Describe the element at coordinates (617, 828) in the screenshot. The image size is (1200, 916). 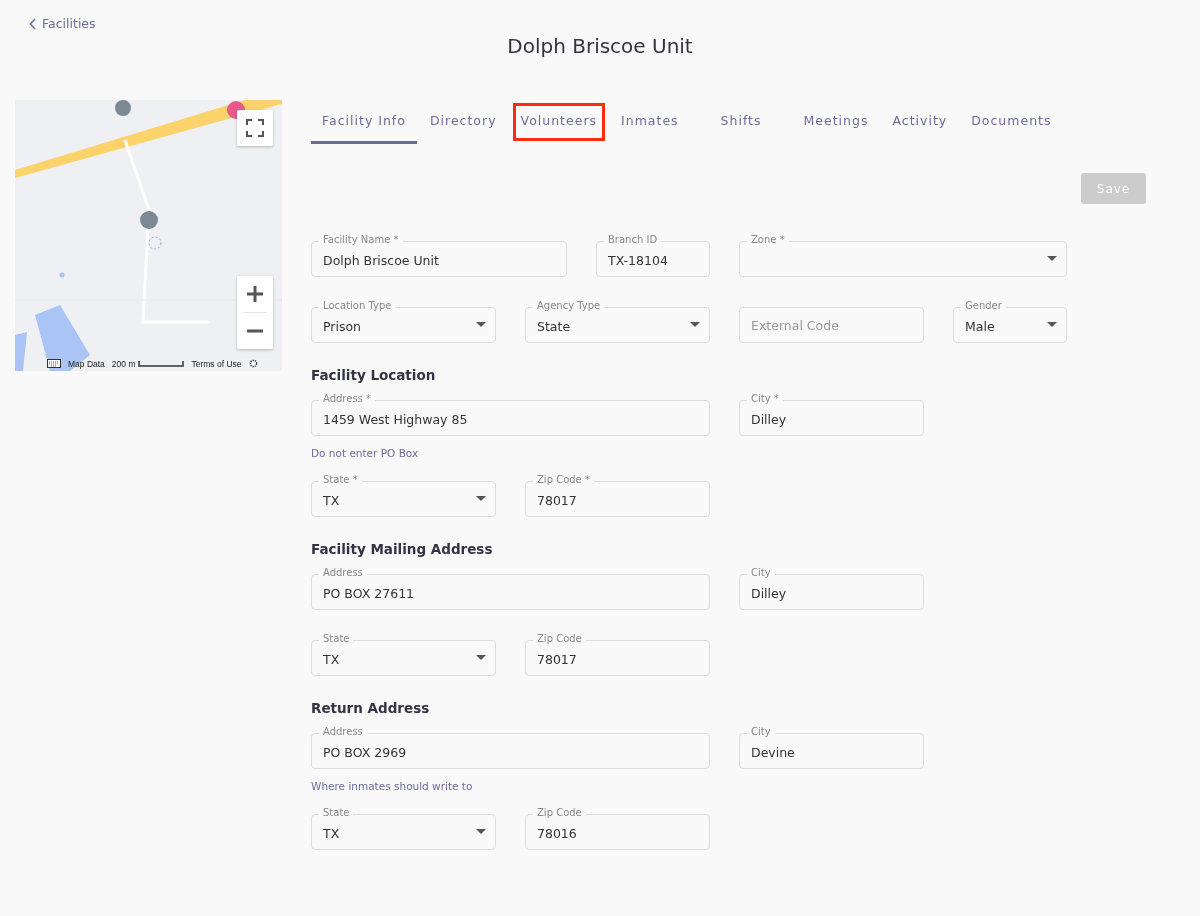
I see `input-field: Zip Code 78016` at that location.